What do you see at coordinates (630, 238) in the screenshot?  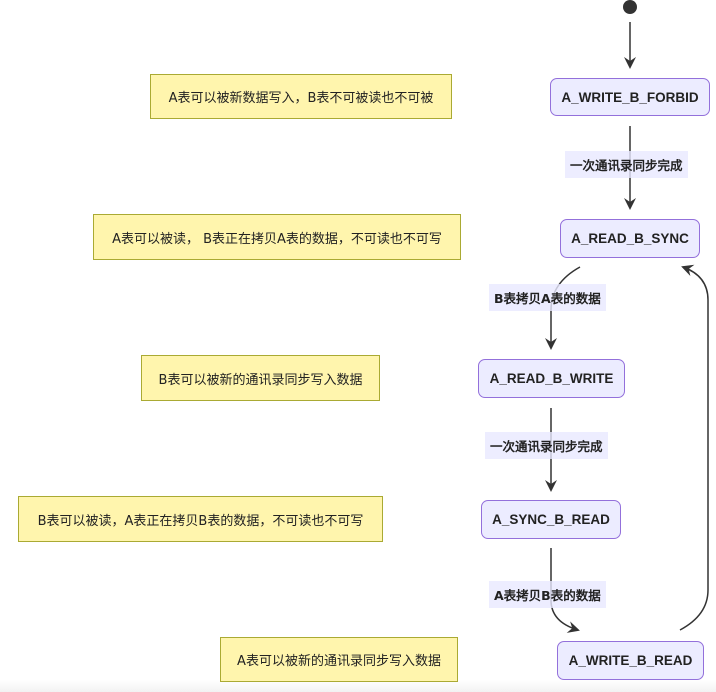 I see `state-a-read-b-sync: A_READ_B_SYNC` at bounding box center [630, 238].